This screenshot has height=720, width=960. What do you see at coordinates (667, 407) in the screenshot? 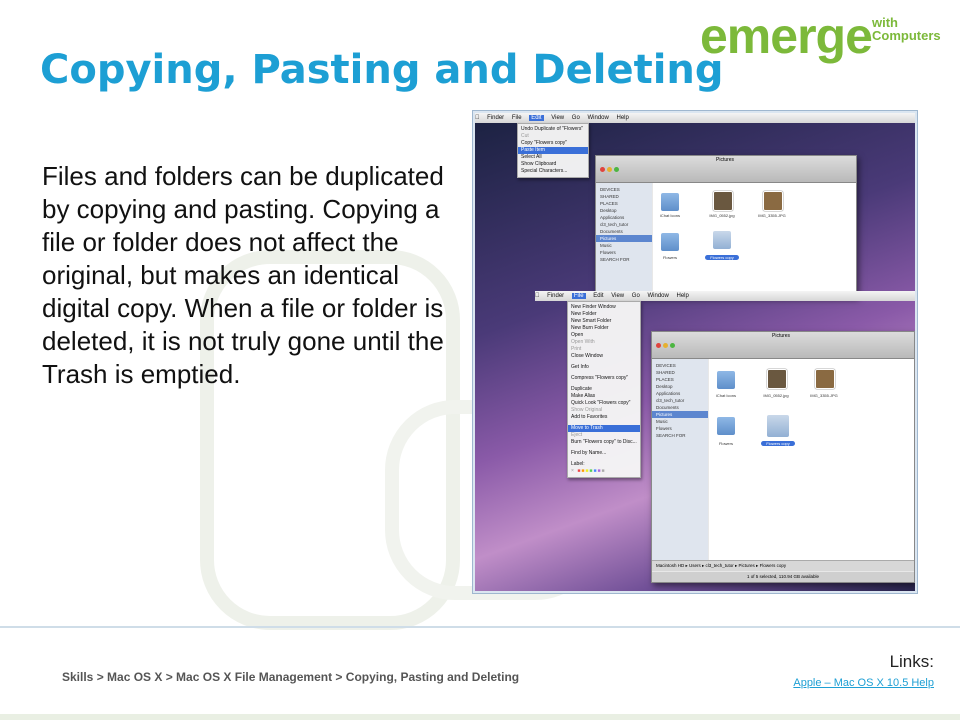
I see `sidebar-item: Documents` at bounding box center [667, 407].